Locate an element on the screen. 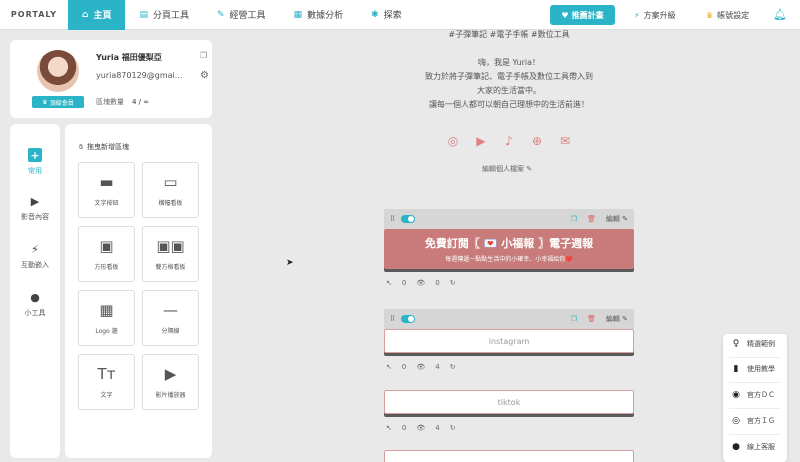 The height and width of the screenshot is (462, 800). tile-text-button: ▬ 文字按鈕 is located at coordinates (106, 190).